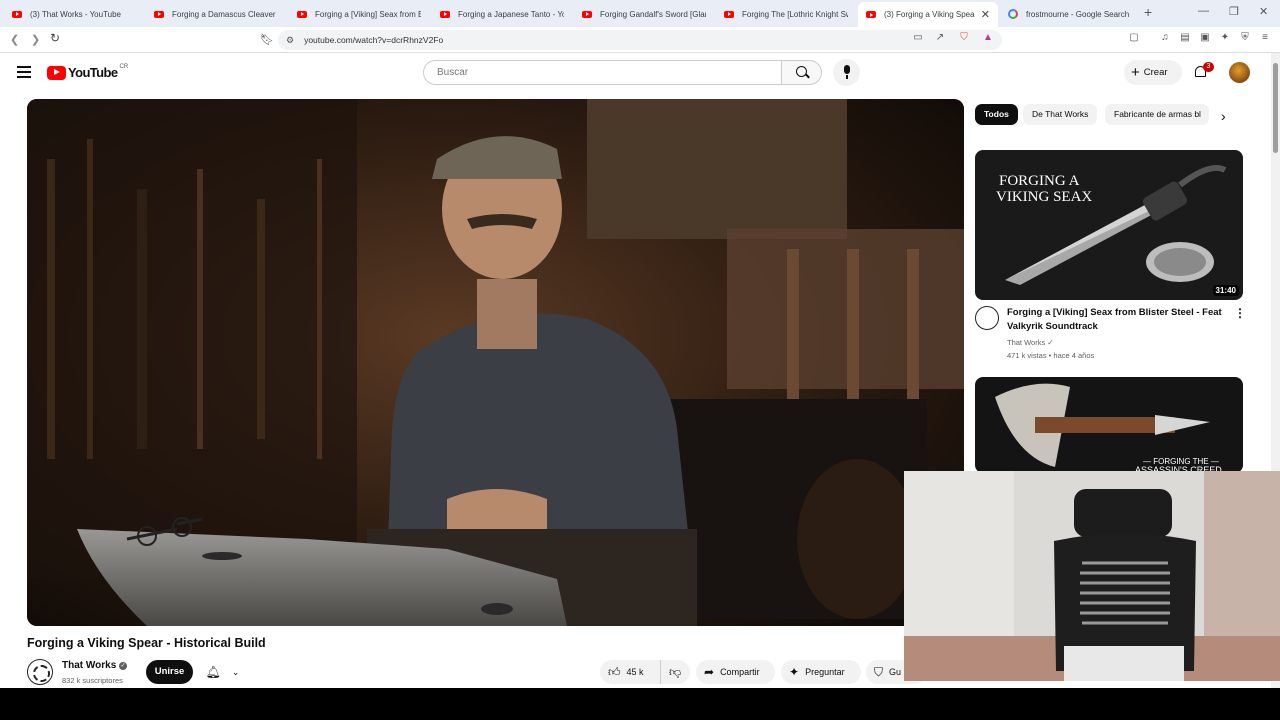  I want to click on more-vert-icon: ⋮, so click(1240, 313).